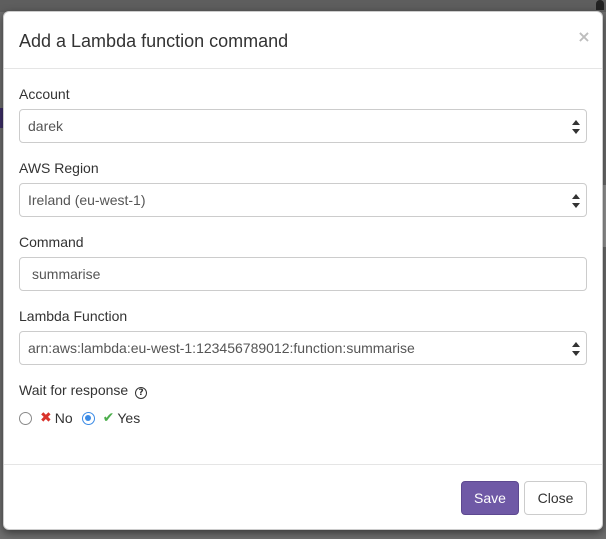 The height and width of the screenshot is (539, 606). I want to click on close-icon: ×, so click(584, 37).